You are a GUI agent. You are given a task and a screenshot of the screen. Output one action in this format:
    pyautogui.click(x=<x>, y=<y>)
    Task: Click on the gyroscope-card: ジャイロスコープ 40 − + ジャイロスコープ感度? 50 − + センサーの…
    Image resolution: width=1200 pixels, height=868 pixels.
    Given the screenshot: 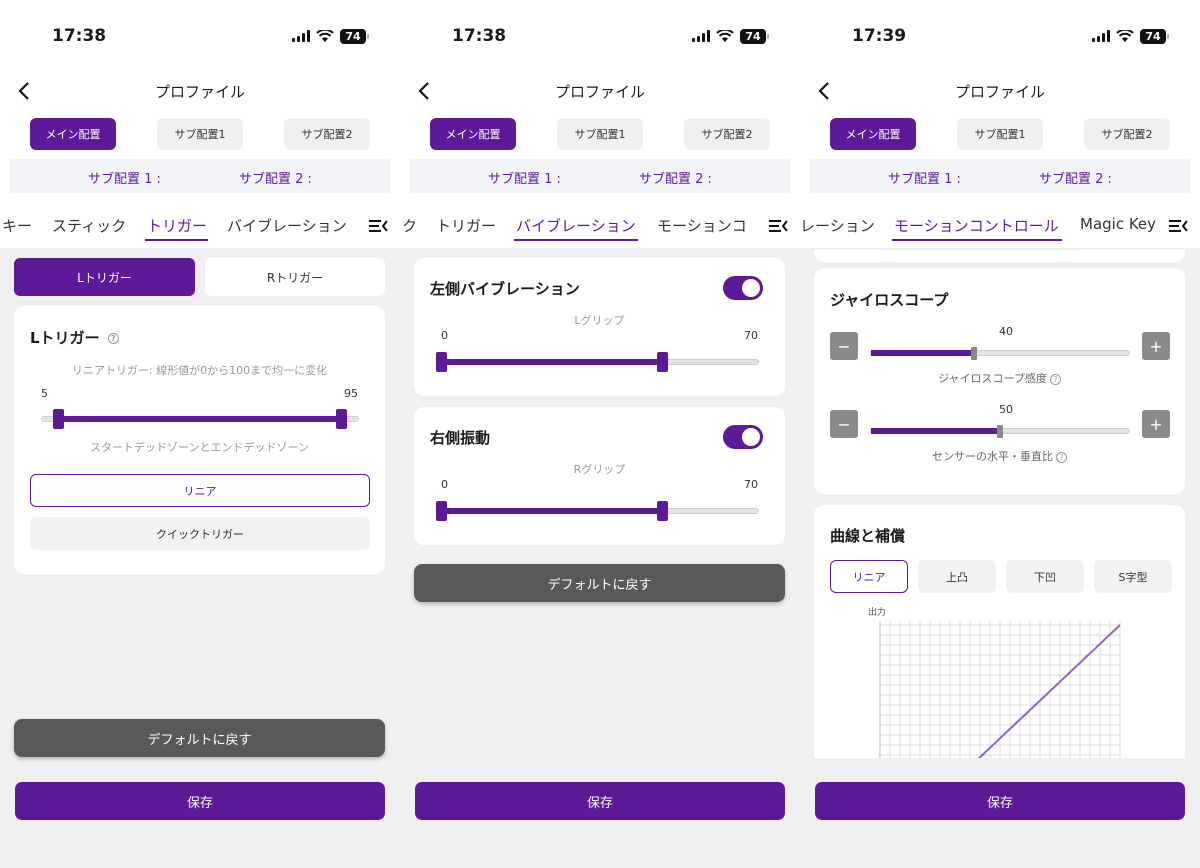 What is the action you would take?
    pyautogui.click(x=999, y=381)
    